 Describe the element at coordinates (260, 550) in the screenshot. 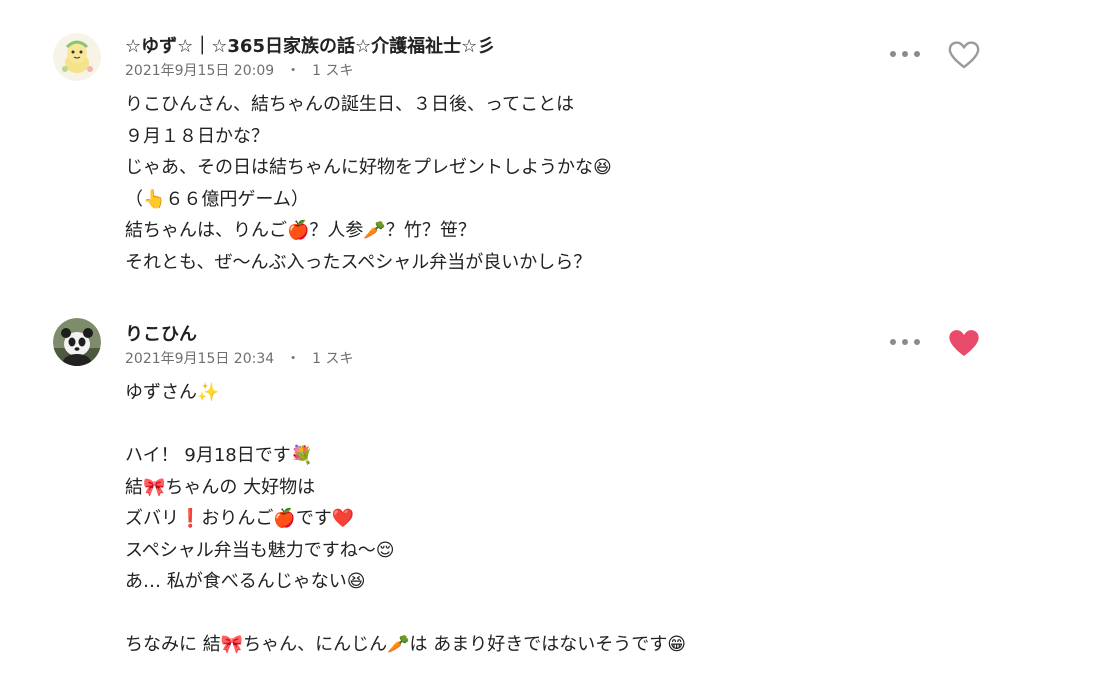

I see `comment-line: スペシャル弁当も魅力ですね〜😌` at that location.